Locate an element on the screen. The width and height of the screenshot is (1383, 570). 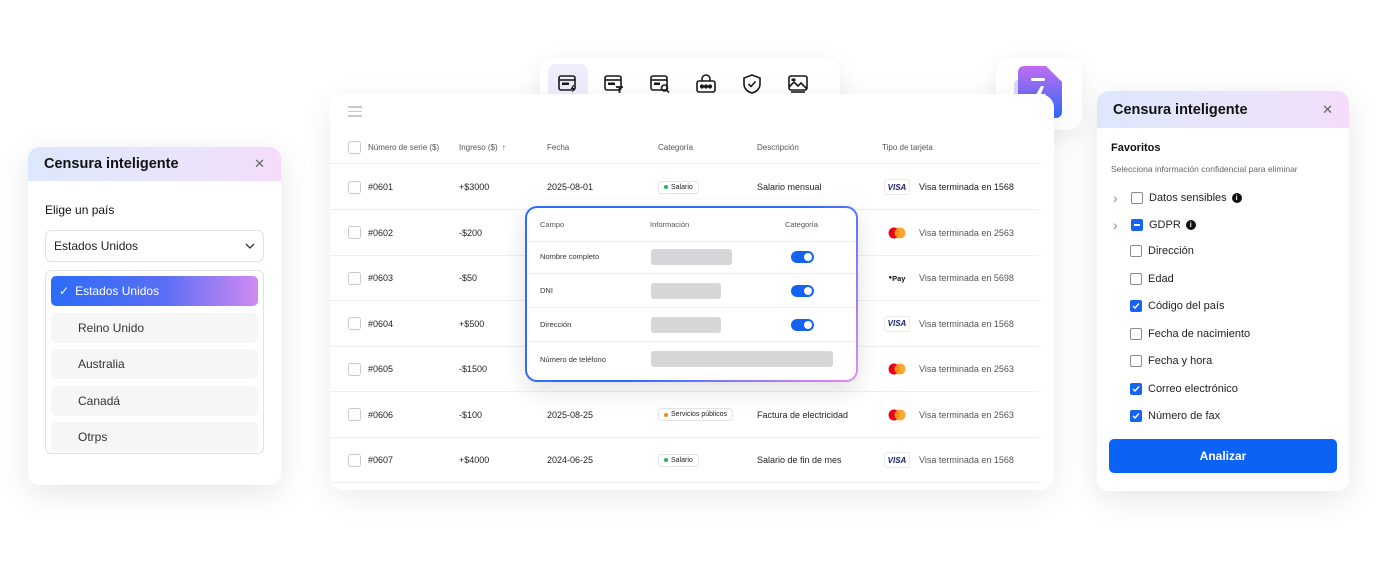
description-cell: Salario de fin de mes is located at coordinates (799, 460).